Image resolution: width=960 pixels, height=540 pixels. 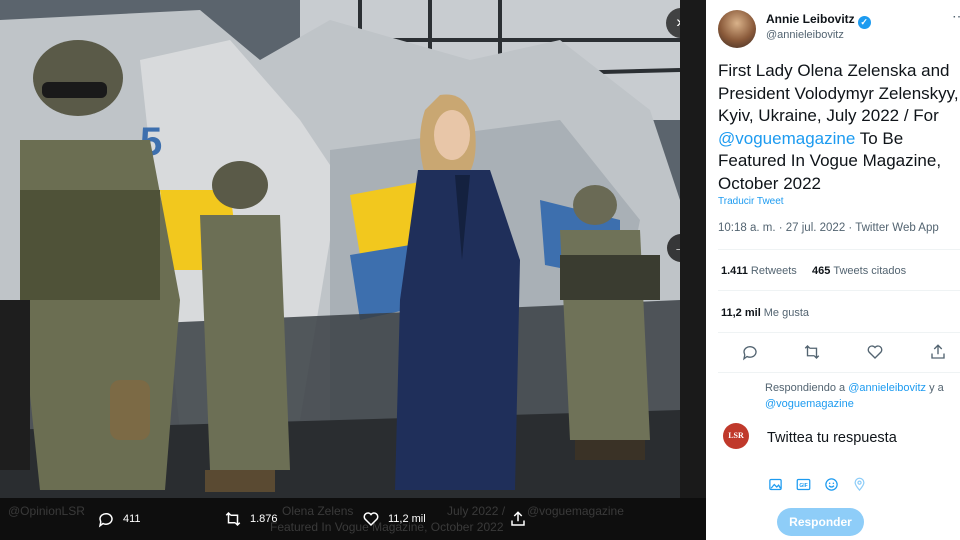 What do you see at coordinates (734, 271) in the screenshot?
I see `retweets-value: 1.411` at bounding box center [734, 271].